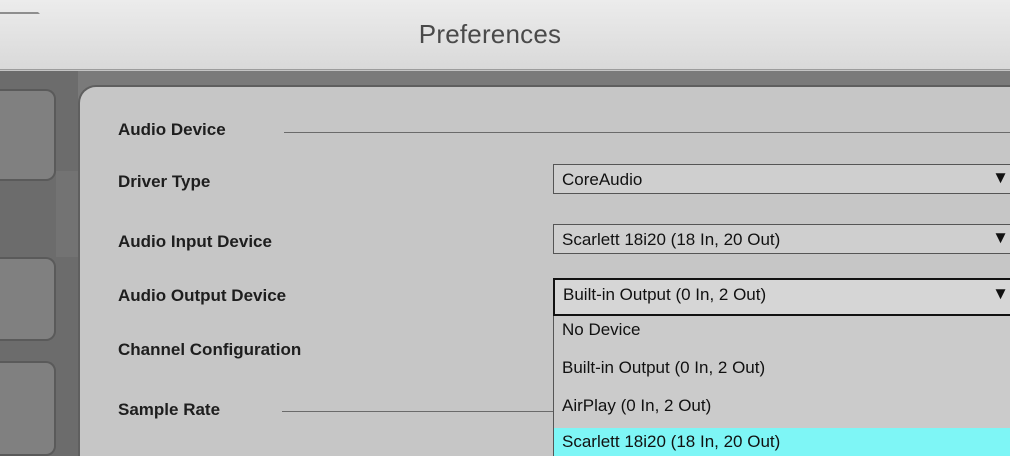  I want to click on audio-device-section-title: Audio Device, so click(172, 129).